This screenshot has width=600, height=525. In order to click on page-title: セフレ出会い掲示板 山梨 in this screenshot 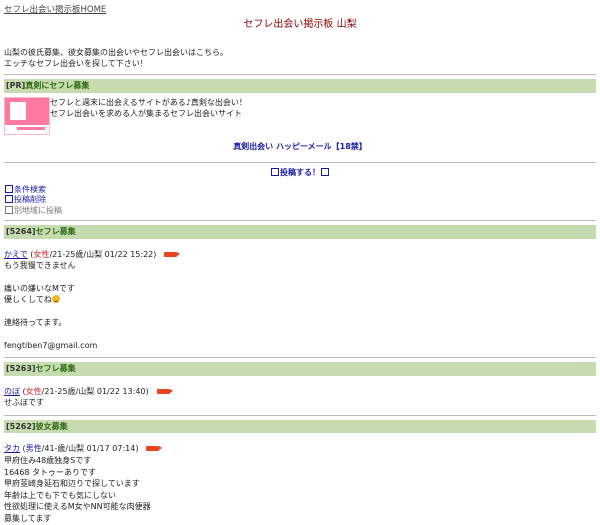, I will do `click(300, 25)`.